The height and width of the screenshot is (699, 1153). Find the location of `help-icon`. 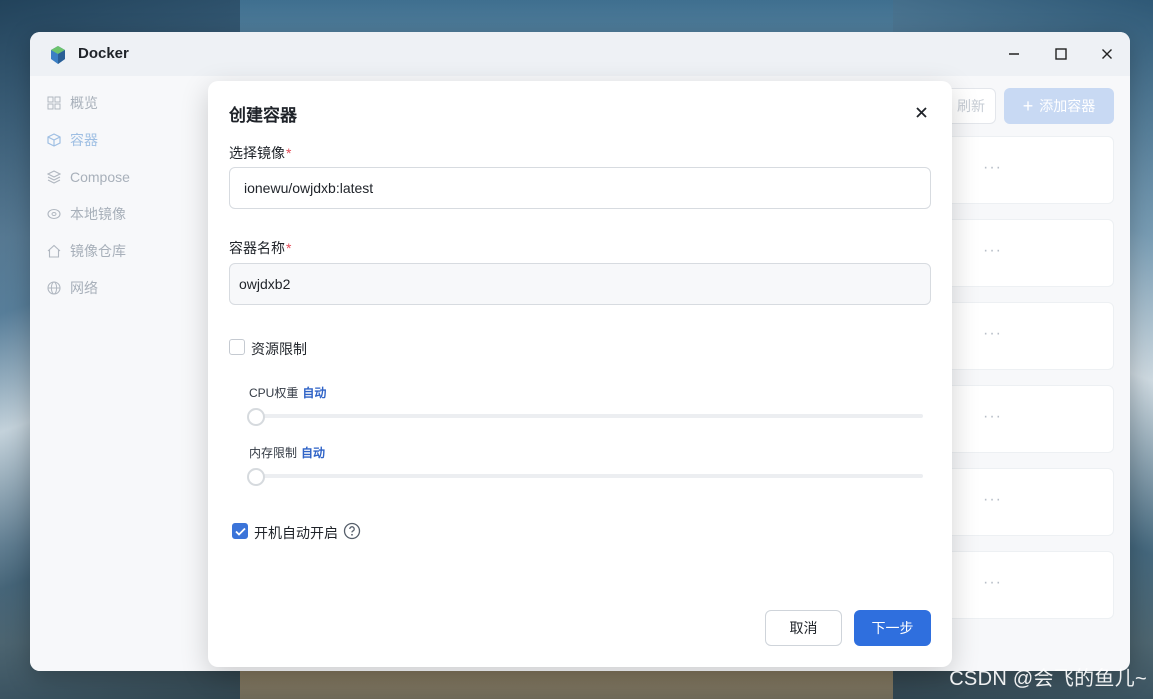

help-icon is located at coordinates (352, 531).